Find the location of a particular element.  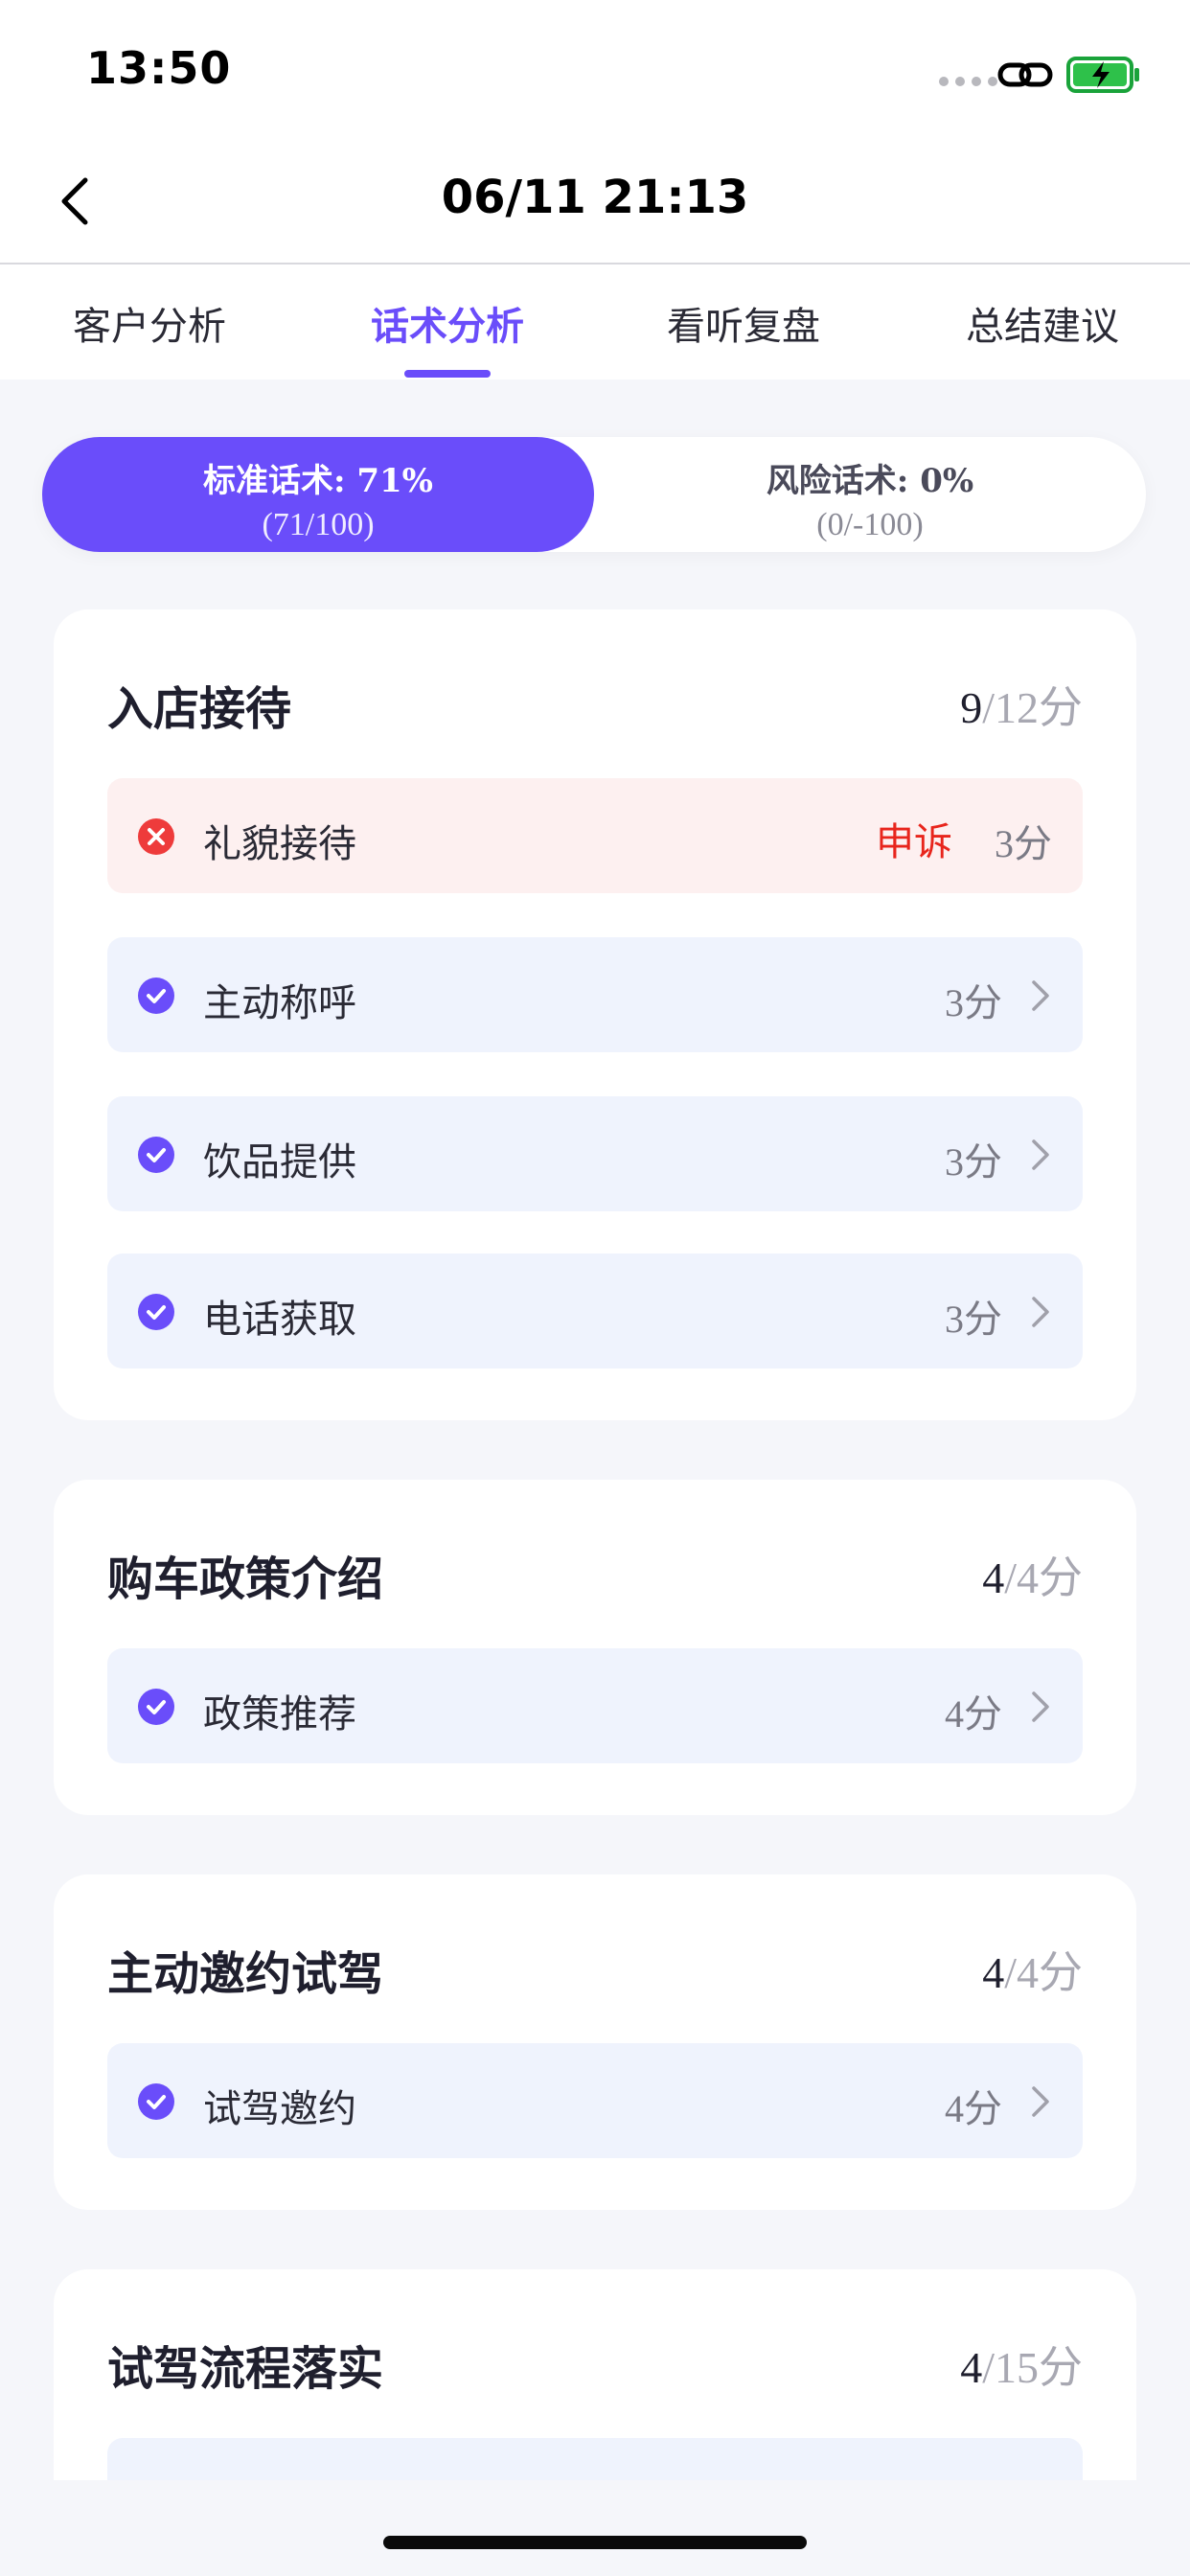

section-score: 9/12分 is located at coordinates (1021, 704).